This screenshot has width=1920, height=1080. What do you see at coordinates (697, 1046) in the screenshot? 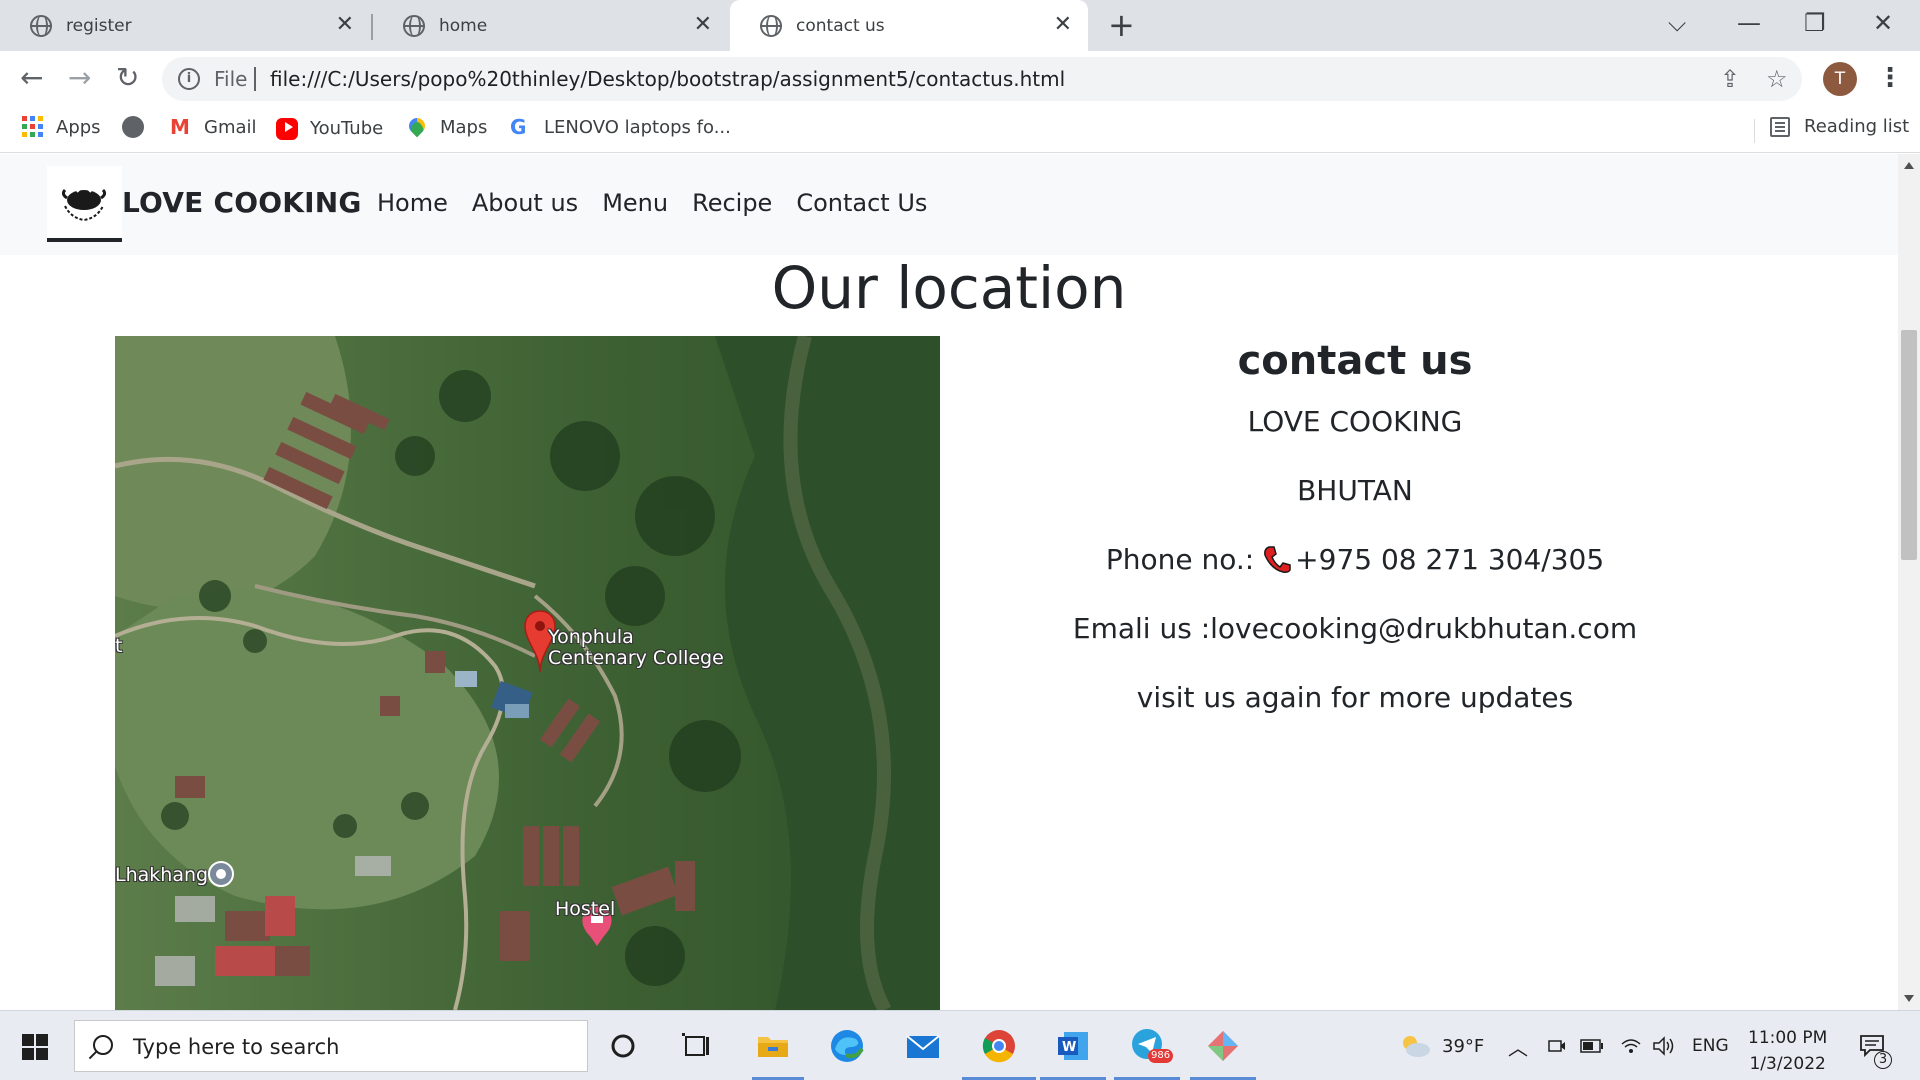
I see `task-view-icon` at bounding box center [697, 1046].